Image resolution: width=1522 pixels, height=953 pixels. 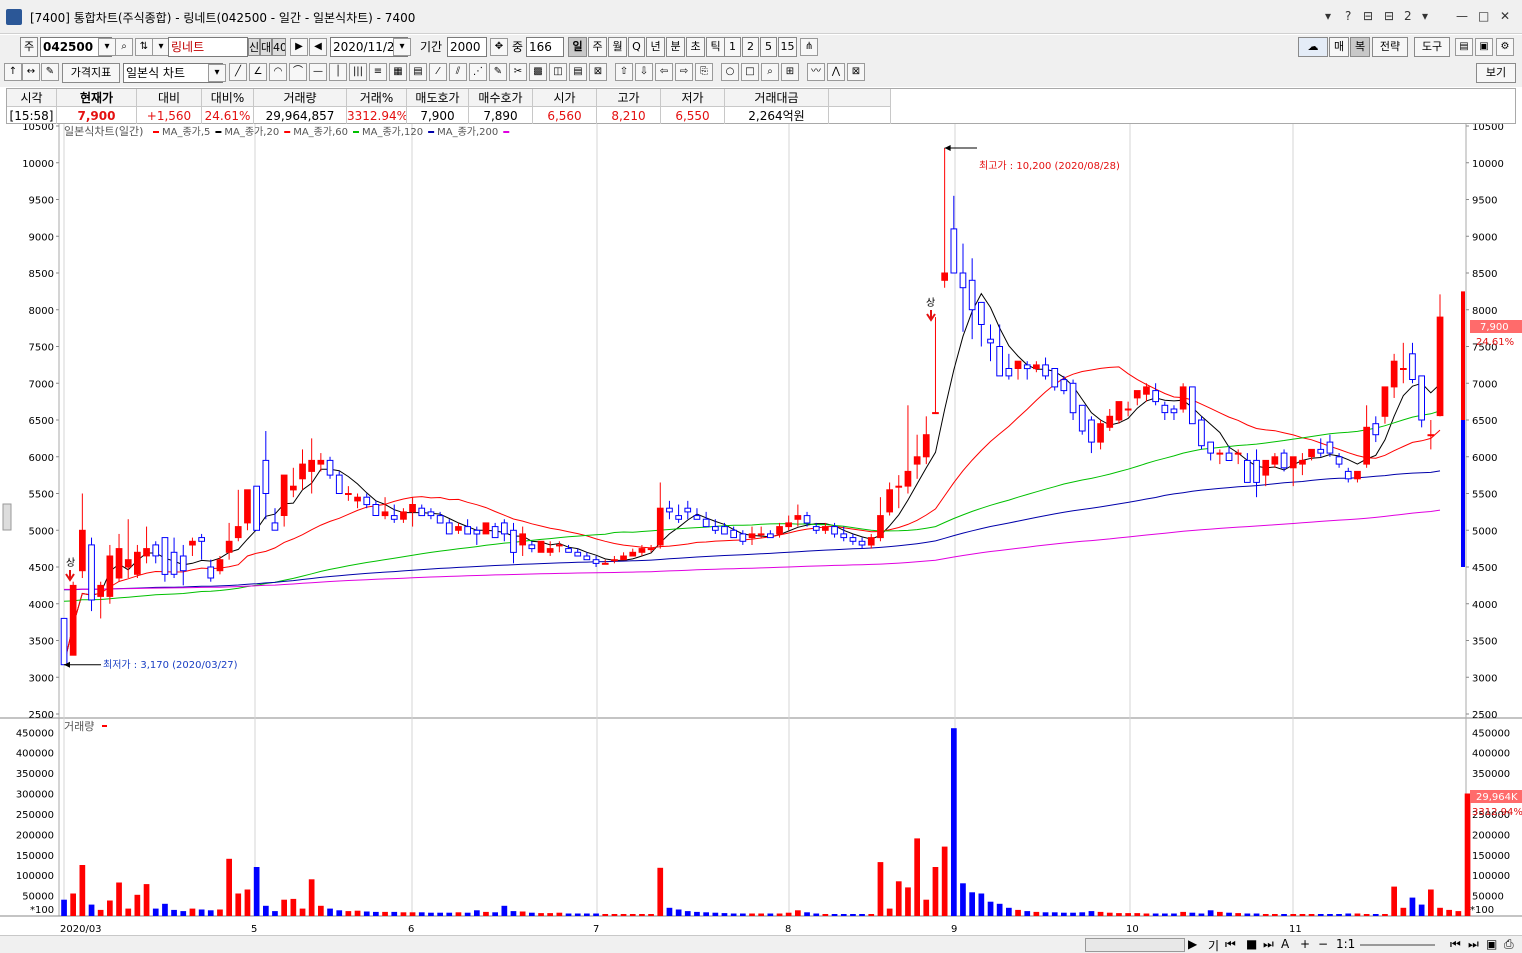 I want to click on folder-icon: ▤, so click(x=1464, y=47).